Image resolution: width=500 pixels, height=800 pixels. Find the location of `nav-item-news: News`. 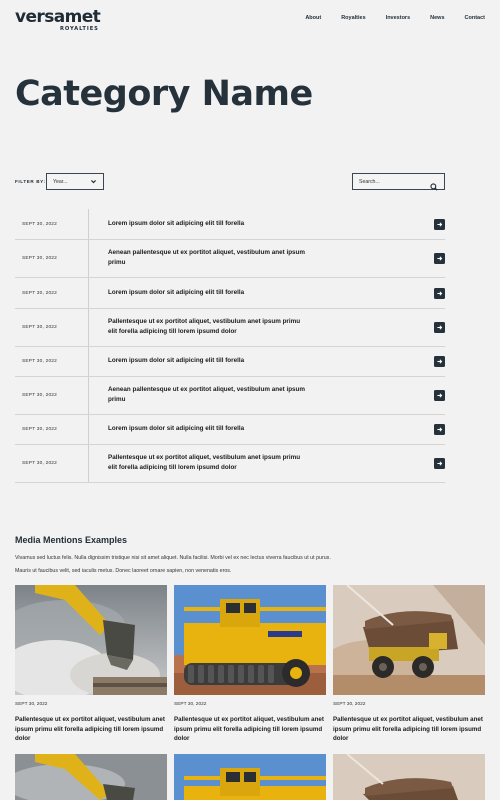

nav-item-news: News is located at coordinates (437, 18).